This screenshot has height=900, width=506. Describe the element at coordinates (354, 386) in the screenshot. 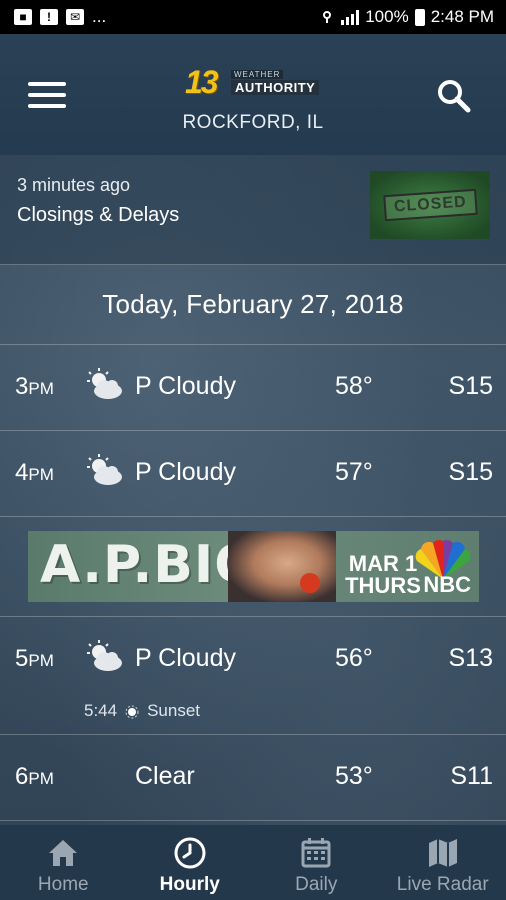

I see `hour-temperature: 58°` at that location.